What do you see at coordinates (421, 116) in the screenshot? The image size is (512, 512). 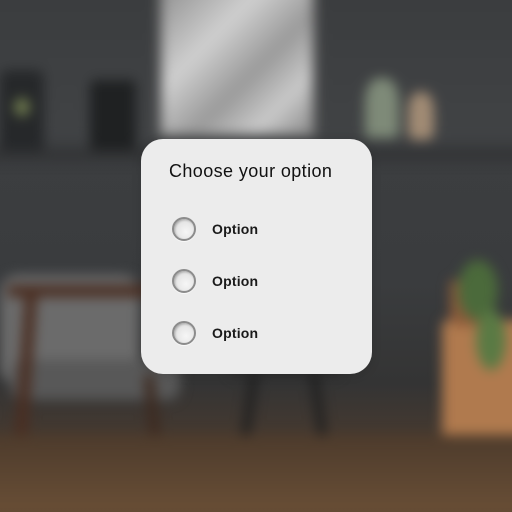 I see `shelf-vase` at bounding box center [421, 116].